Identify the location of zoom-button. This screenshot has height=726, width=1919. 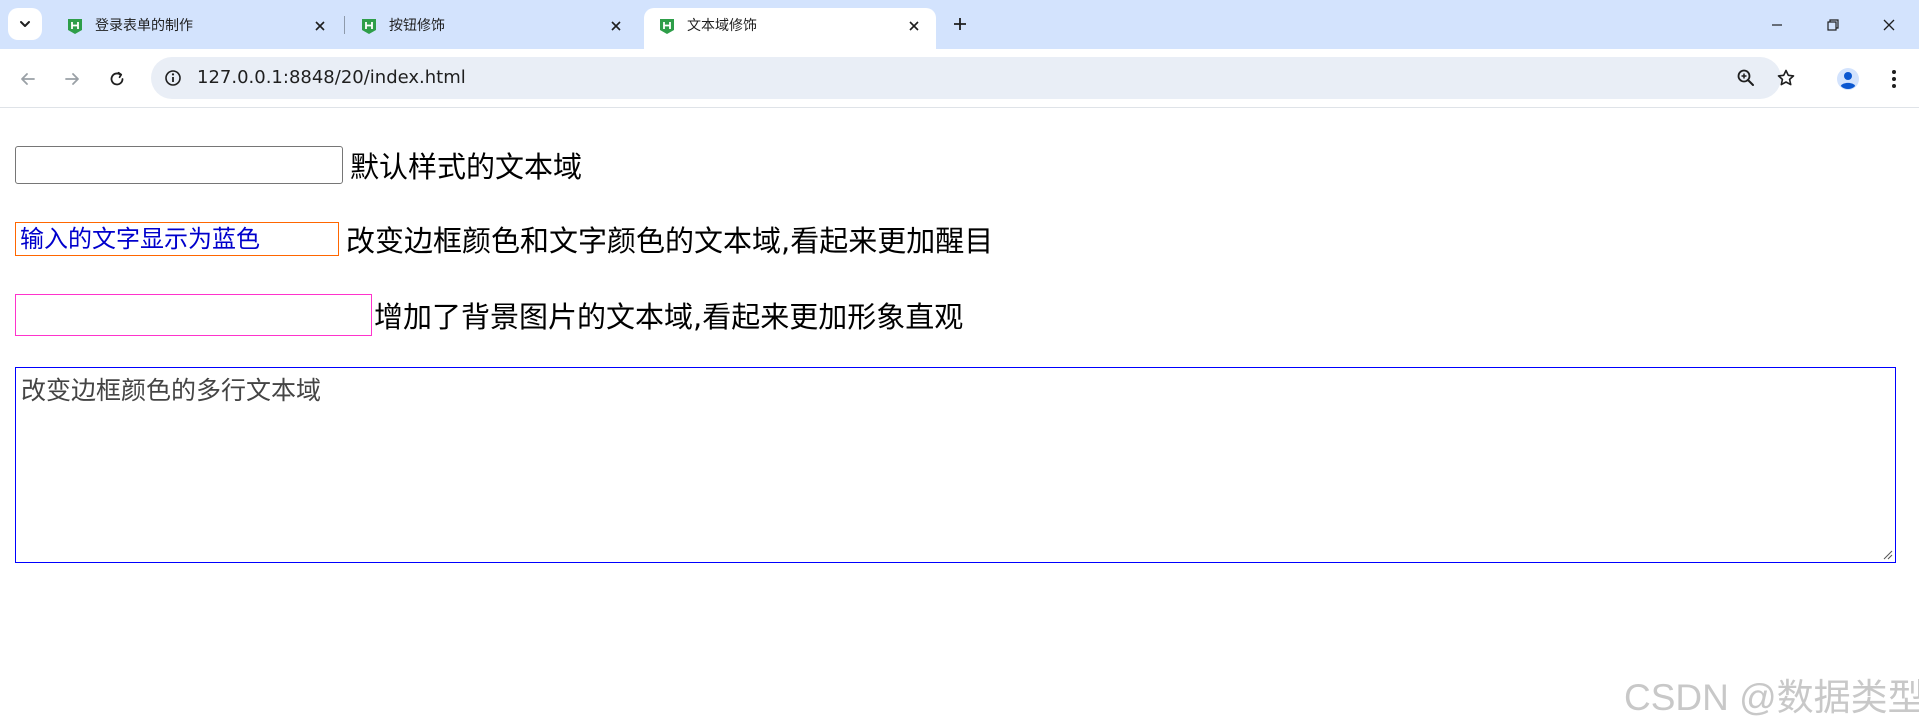
(1746, 78).